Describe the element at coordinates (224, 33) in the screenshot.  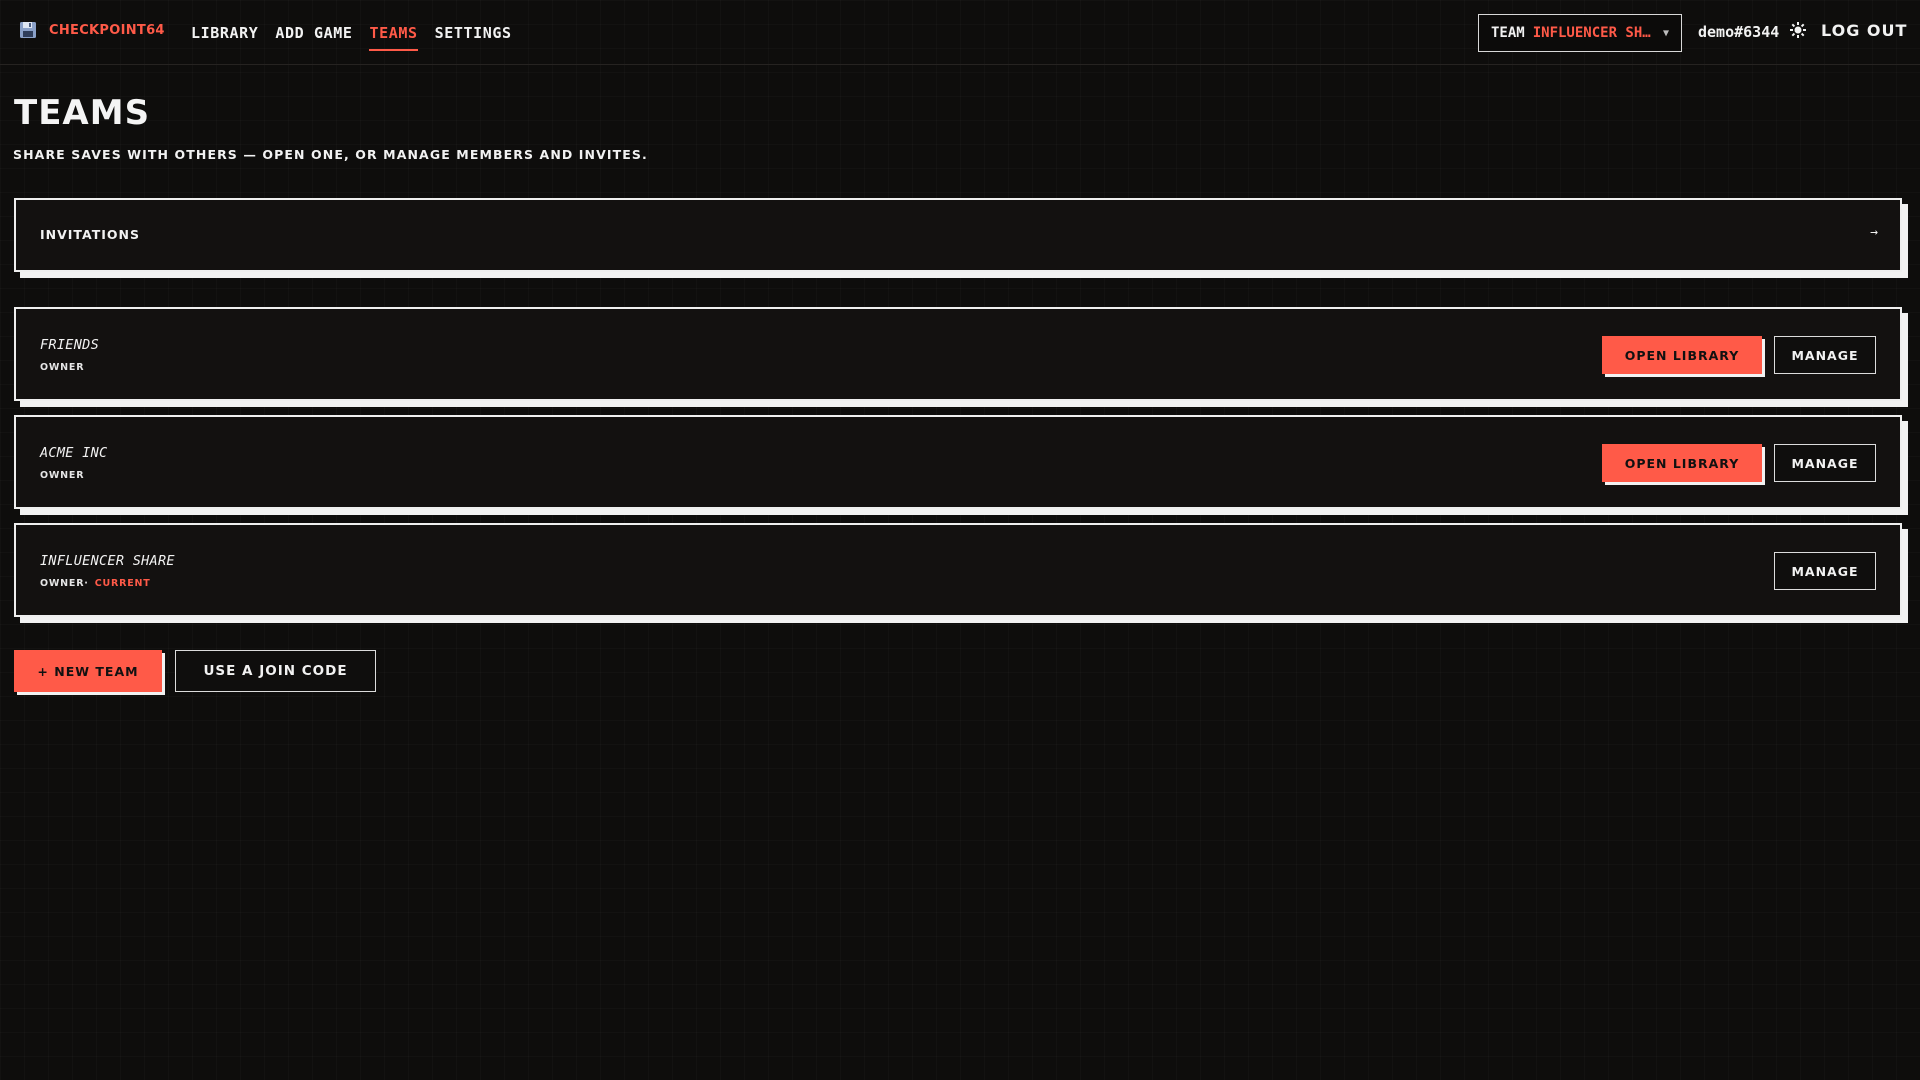
I see `nav-library: LIBRARY` at that location.